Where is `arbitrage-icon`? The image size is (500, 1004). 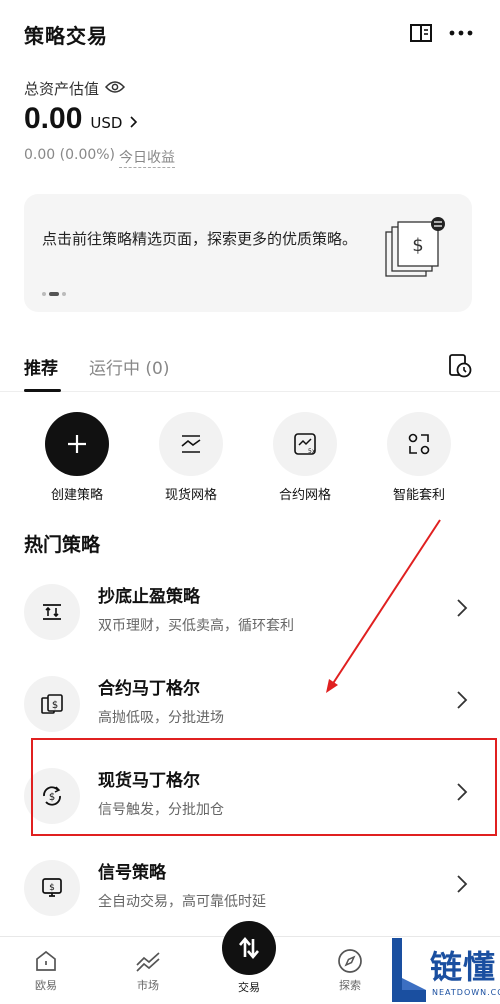
arbitrage-icon is located at coordinates (419, 444).